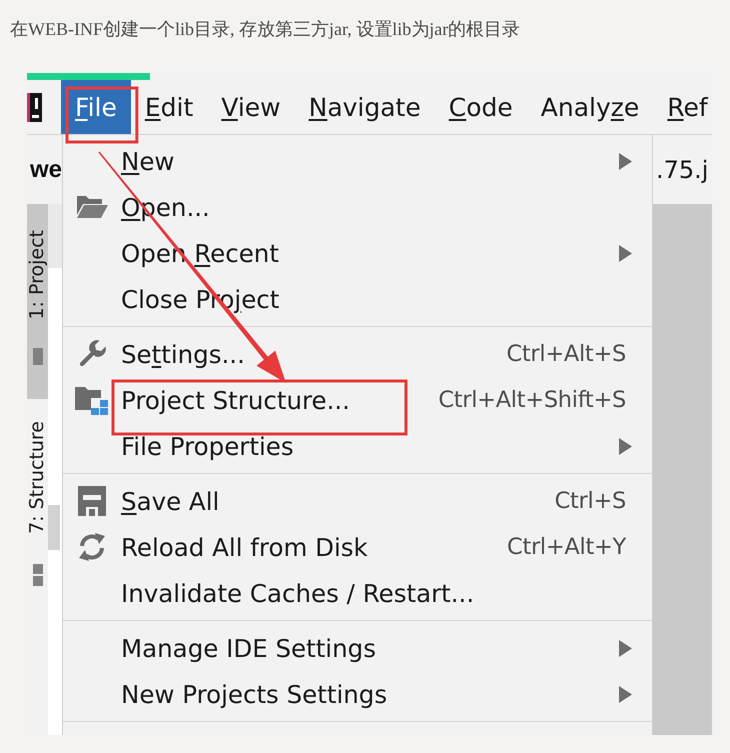 The height and width of the screenshot is (753, 730). What do you see at coordinates (34, 107) in the screenshot?
I see `app-logo-icon` at bounding box center [34, 107].